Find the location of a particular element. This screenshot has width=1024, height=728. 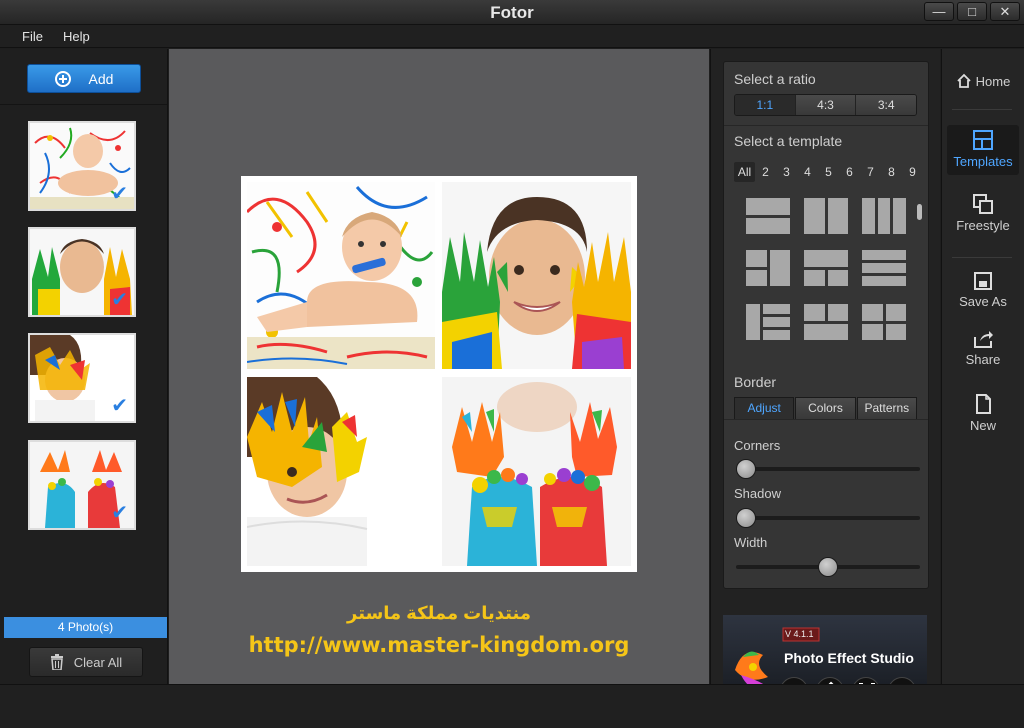

photo-girl-face is located at coordinates (341, 471).